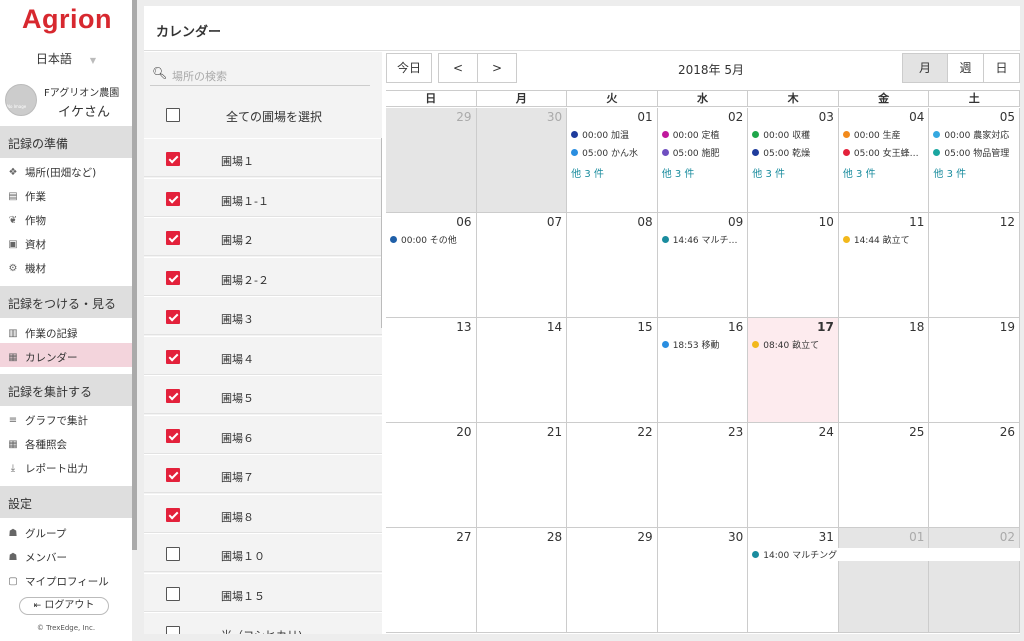 This screenshot has width=1024, height=641. Describe the element at coordinates (66, 58) in the screenshot. I see `language-select: 日本語 ▼` at that location.